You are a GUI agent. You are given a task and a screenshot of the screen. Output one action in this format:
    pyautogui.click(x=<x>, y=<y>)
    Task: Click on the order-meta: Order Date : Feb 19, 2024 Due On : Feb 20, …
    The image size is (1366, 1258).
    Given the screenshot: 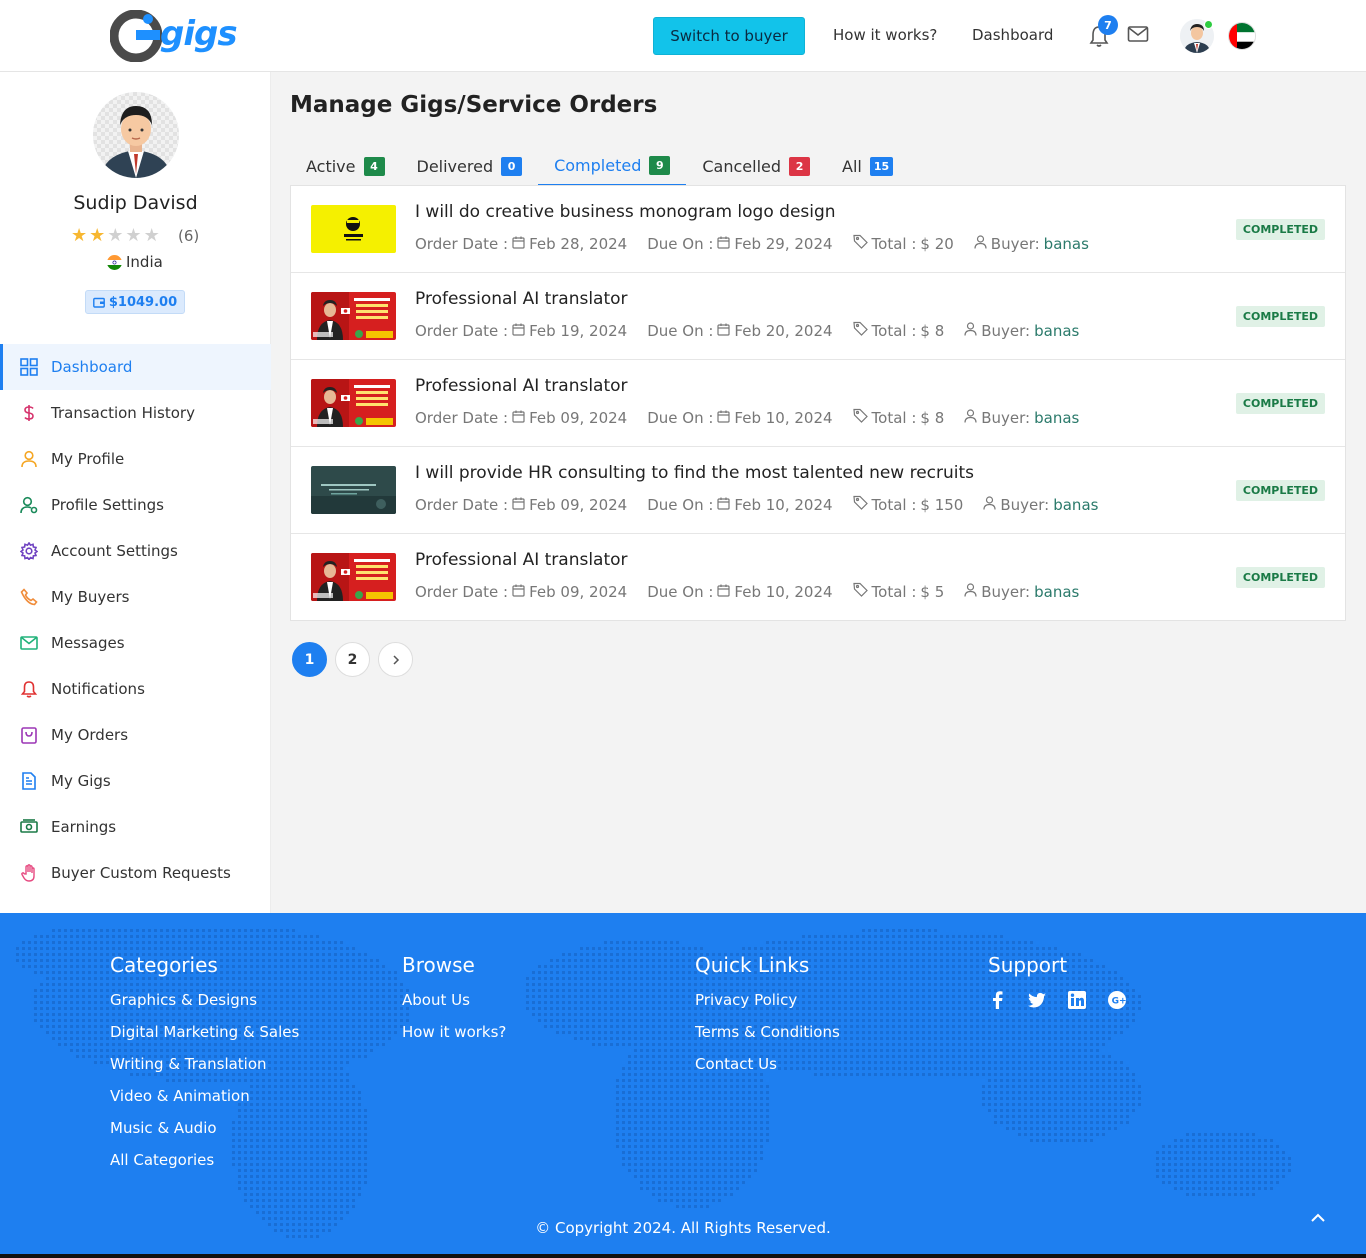 What is the action you would take?
    pyautogui.click(x=747, y=330)
    